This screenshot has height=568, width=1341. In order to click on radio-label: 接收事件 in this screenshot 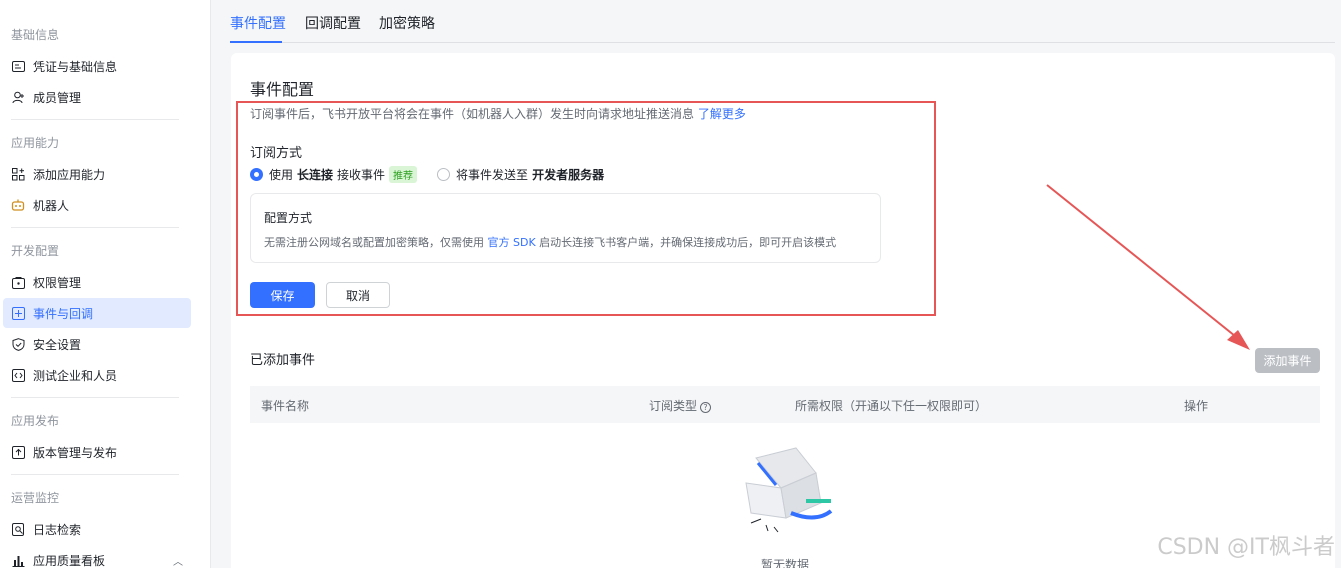, I will do `click(361, 175)`.